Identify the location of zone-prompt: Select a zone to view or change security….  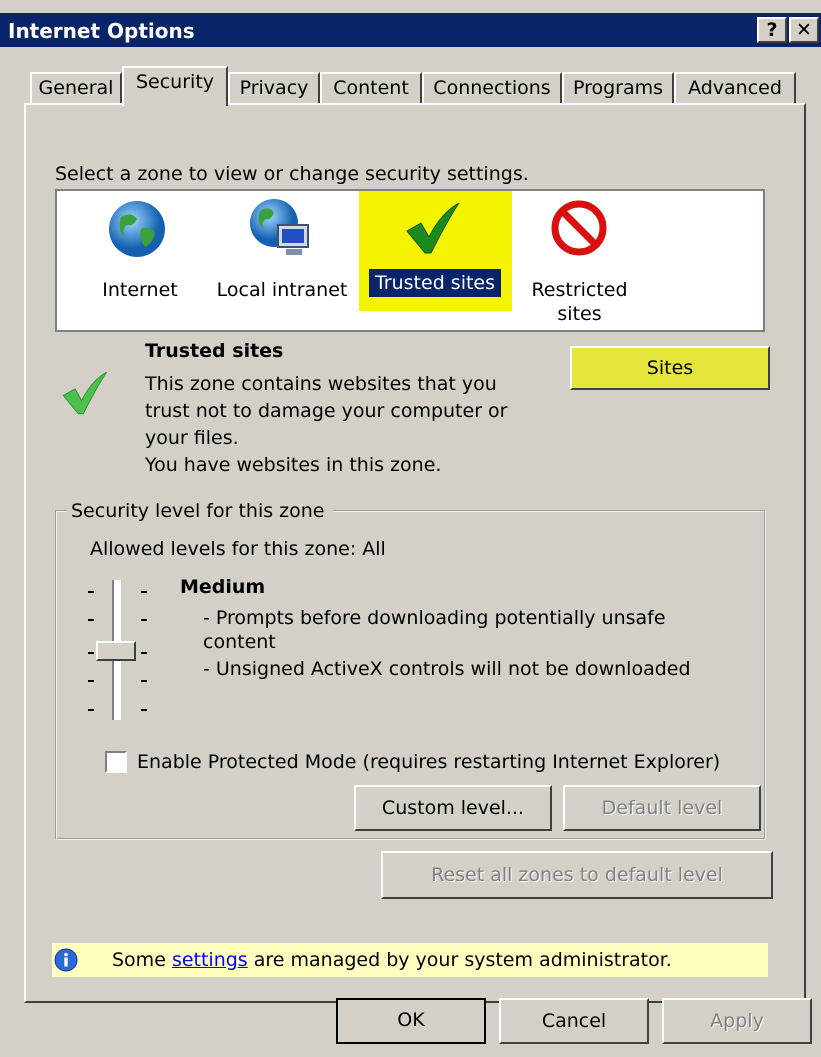
(292, 174).